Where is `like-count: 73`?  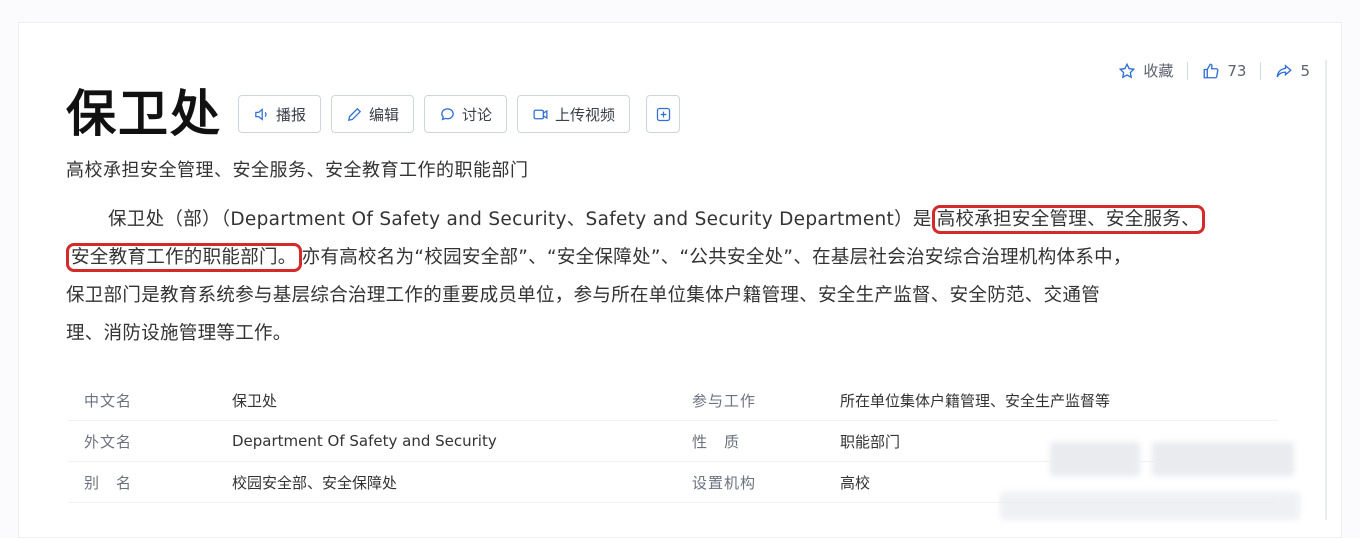 like-count: 73 is located at coordinates (1237, 70).